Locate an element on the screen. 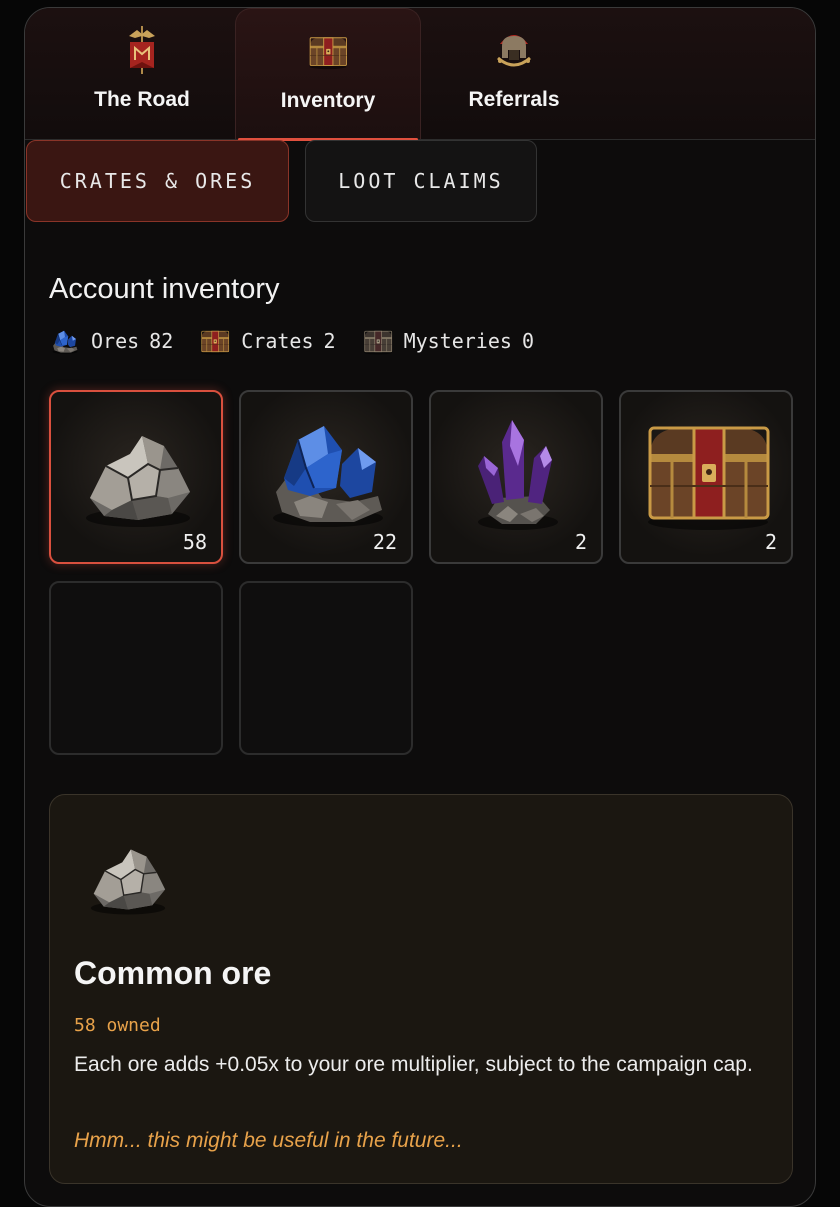 Image resolution: width=840 pixels, height=1207 pixels. banner-icon is located at coordinates (142, 50).